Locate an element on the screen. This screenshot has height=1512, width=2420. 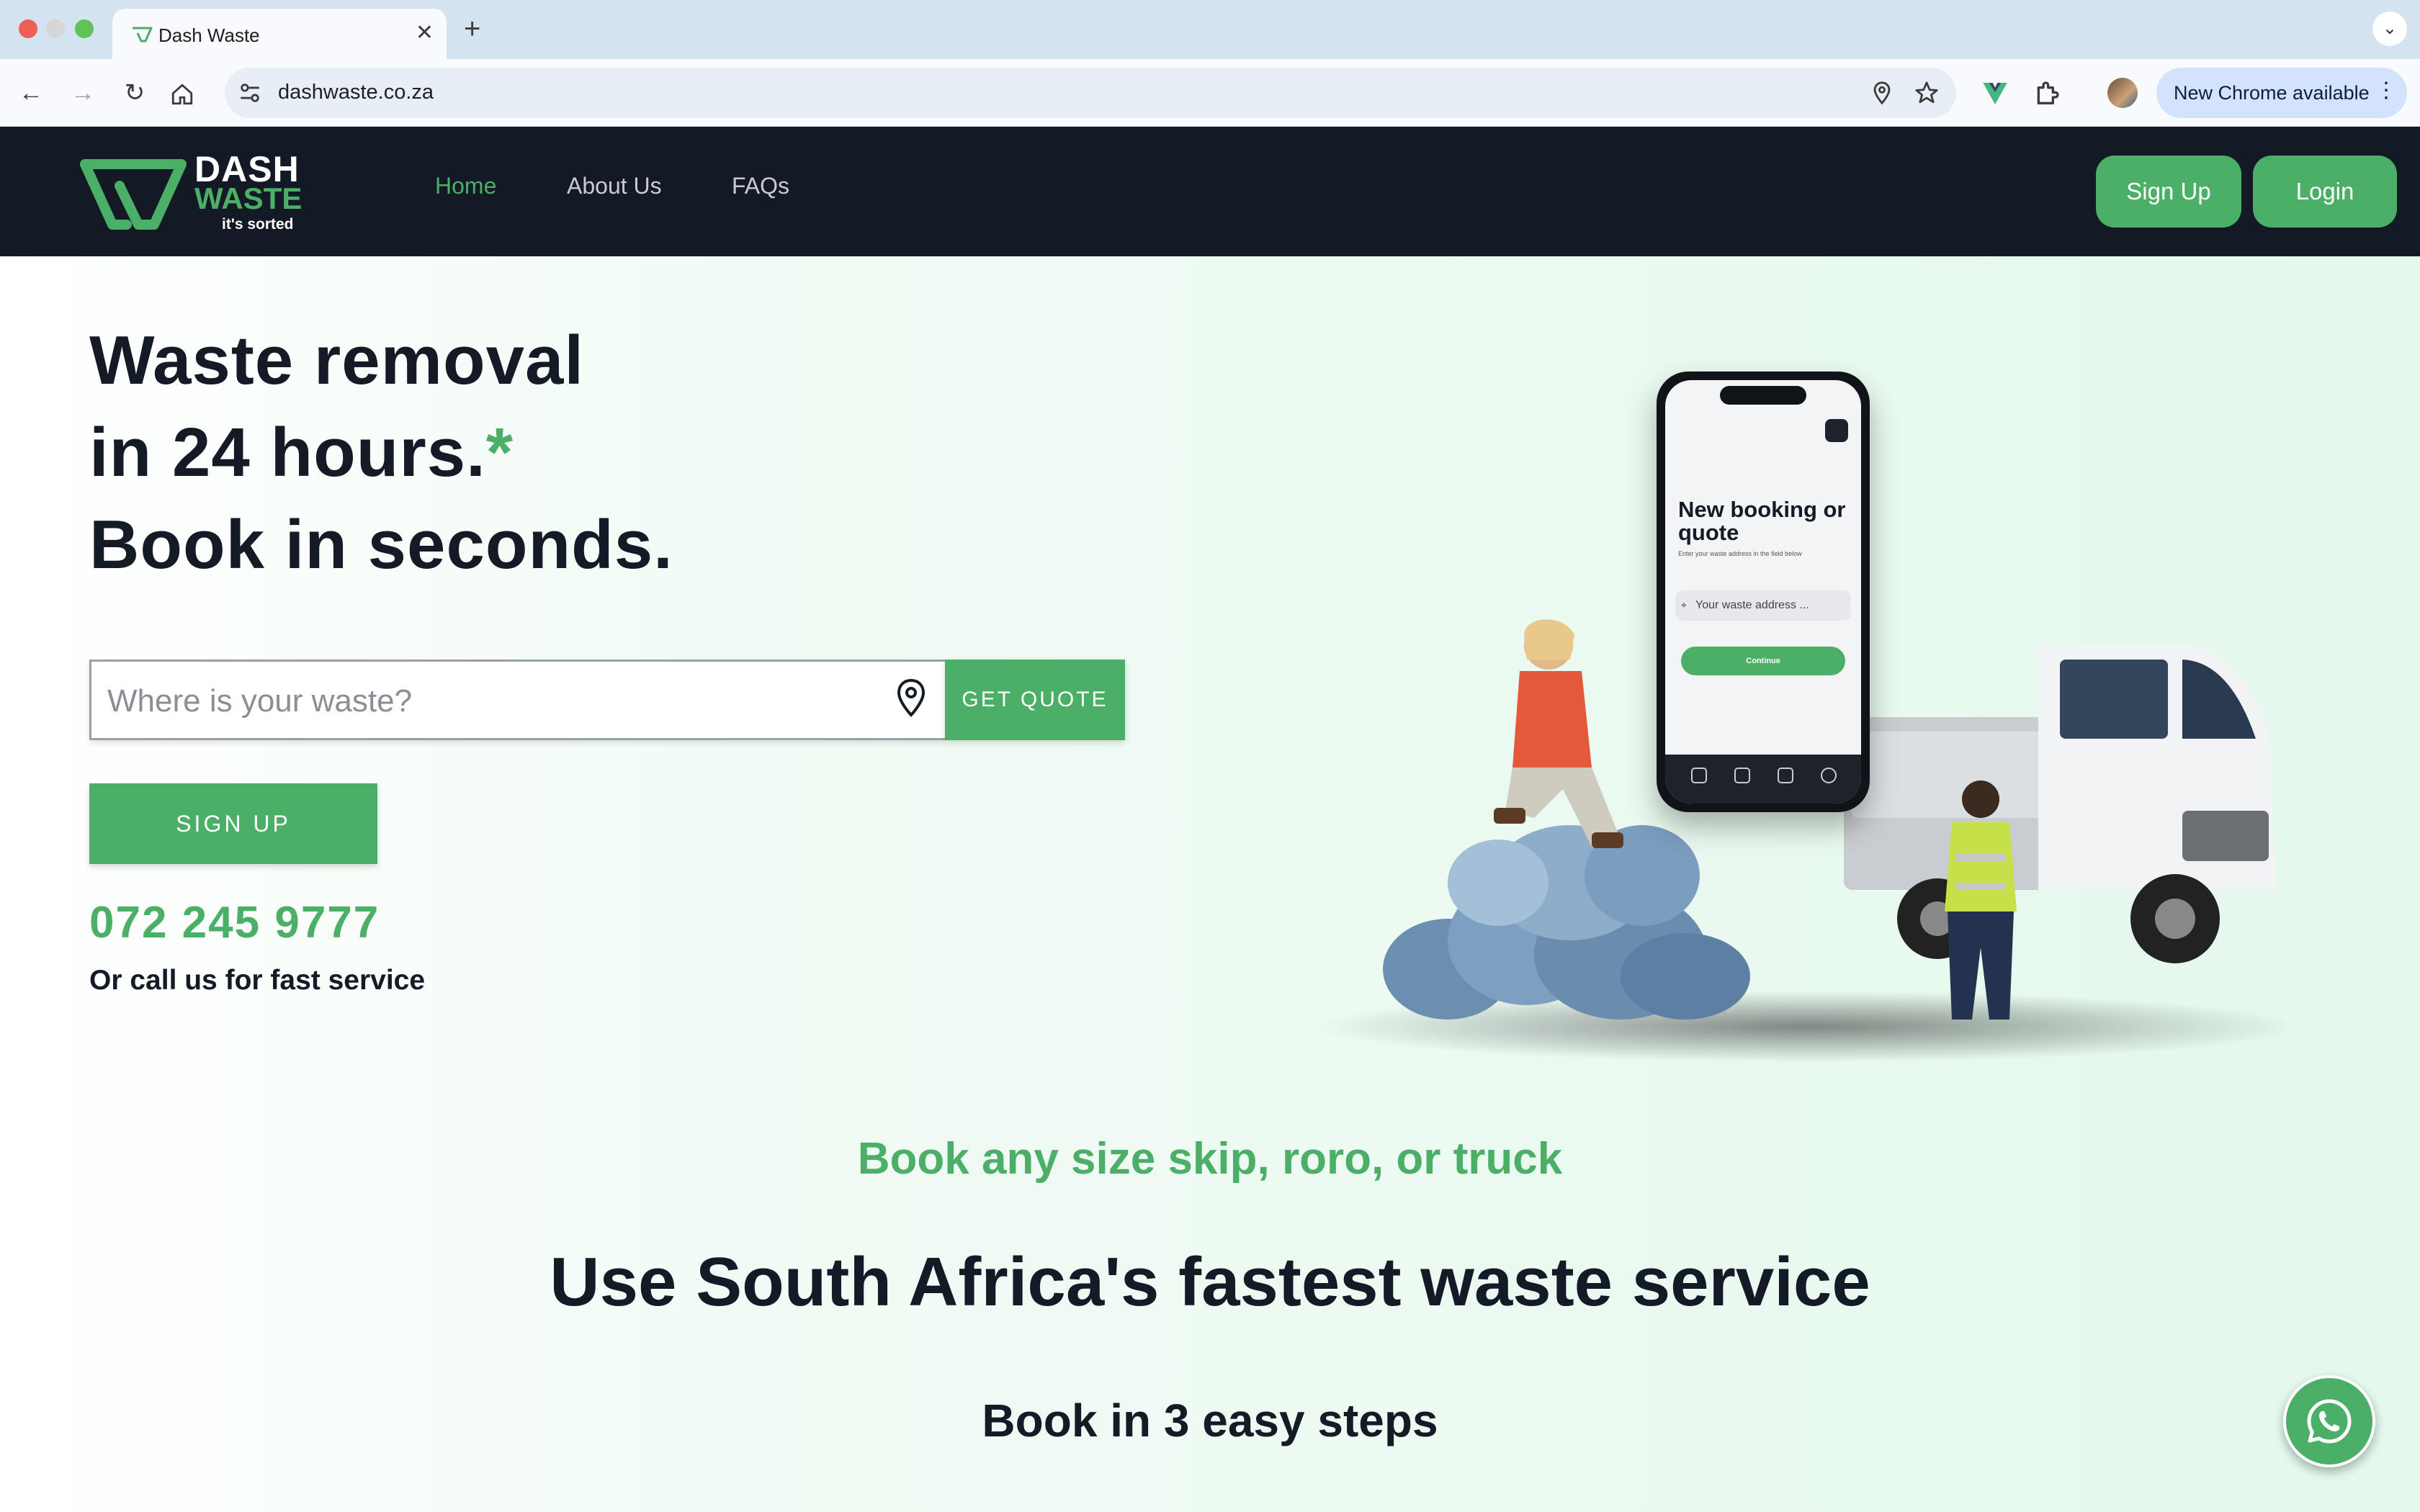
woman-on-phone-image is located at coordinates (1559, 733).